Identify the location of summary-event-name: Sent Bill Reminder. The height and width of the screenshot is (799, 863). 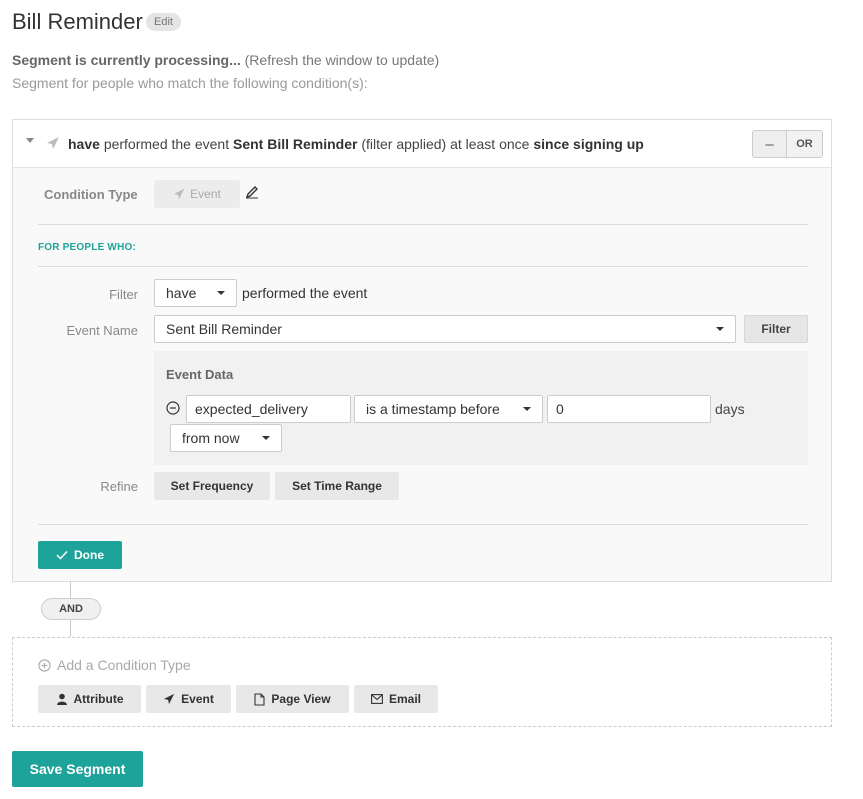
(295, 144).